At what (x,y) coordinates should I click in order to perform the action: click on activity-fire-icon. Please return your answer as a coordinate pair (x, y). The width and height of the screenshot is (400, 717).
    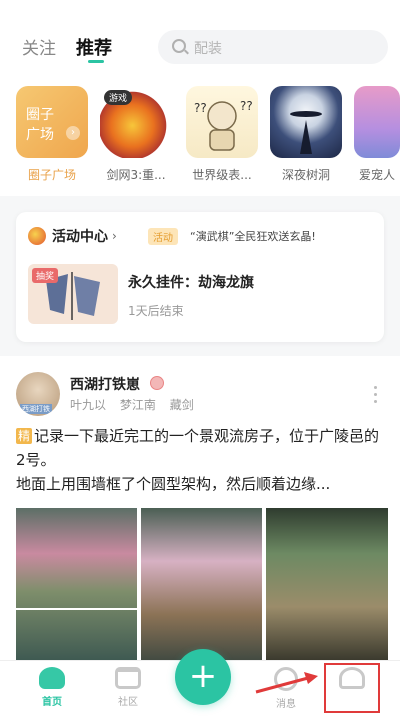
    Looking at the image, I should click on (37, 236).